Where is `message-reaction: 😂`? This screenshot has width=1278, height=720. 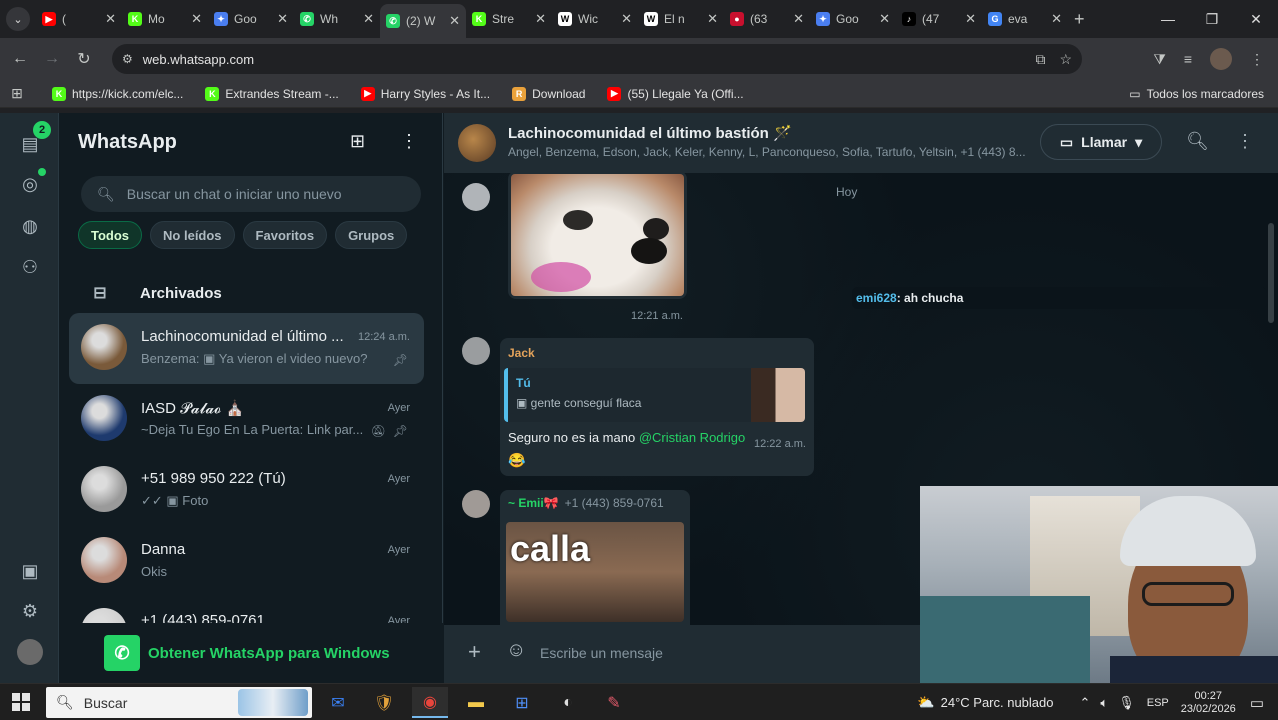
message-reaction: 😂 is located at coordinates (516, 460).